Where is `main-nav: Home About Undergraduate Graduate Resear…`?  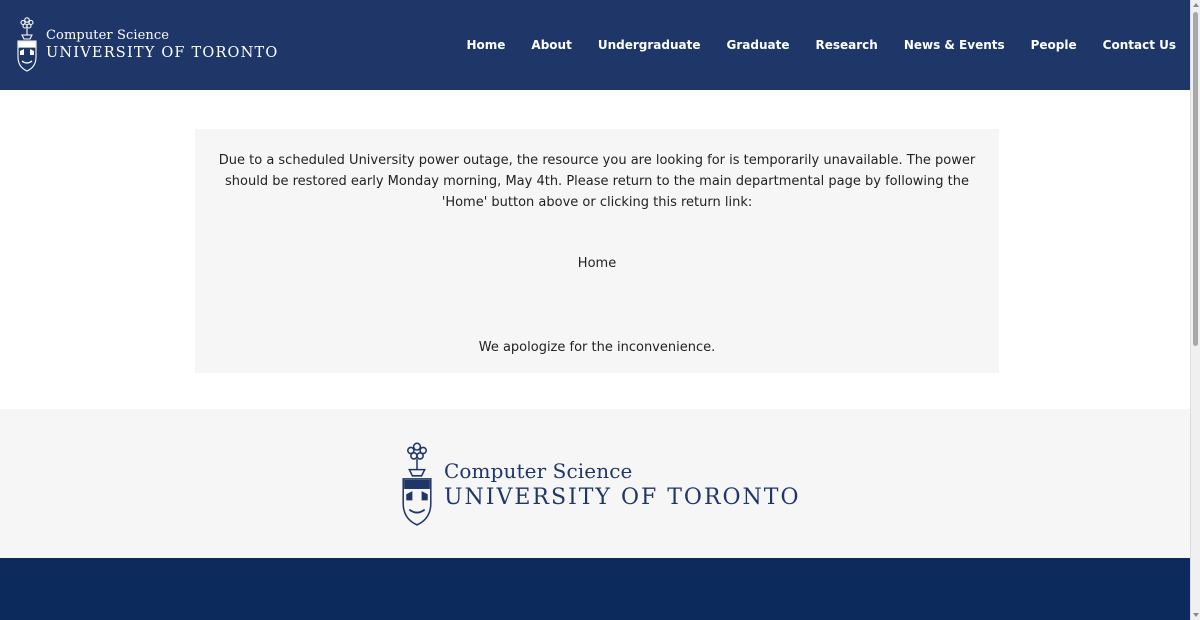 main-nav: Home About Undergraduate Graduate Resear… is located at coordinates (821, 45).